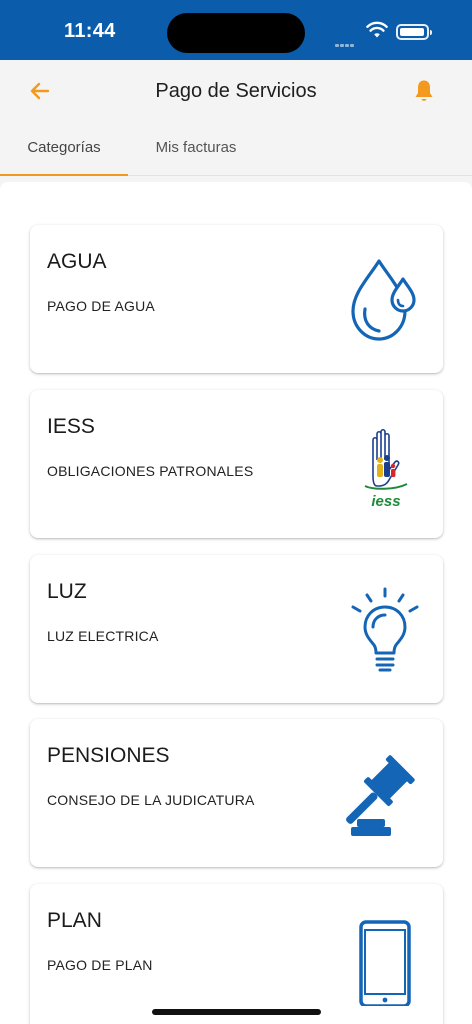 The image size is (472, 1024). I want to click on water-drops-icon, so click(383, 300).